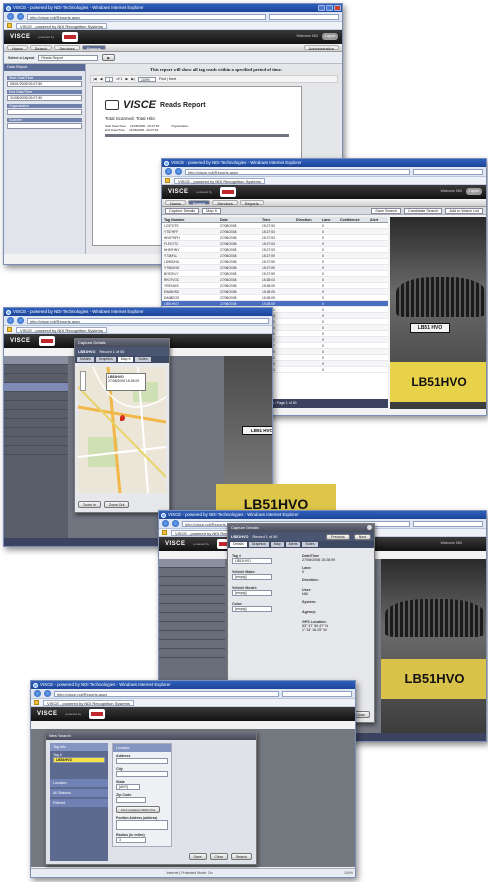  Describe the element at coordinates (79, 793) in the screenshot. I see `section-all-stations: All Stations` at that location.